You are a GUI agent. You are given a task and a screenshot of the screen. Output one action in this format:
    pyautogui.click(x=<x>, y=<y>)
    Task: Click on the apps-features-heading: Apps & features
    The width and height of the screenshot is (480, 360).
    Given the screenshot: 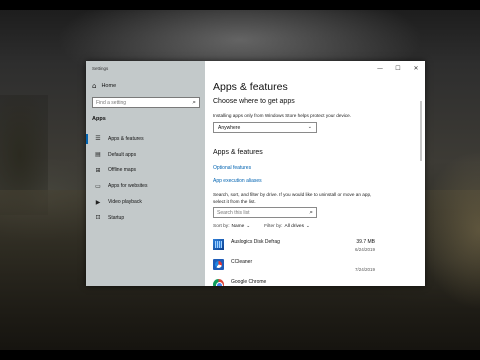 What is the action you would take?
    pyautogui.click(x=238, y=152)
    